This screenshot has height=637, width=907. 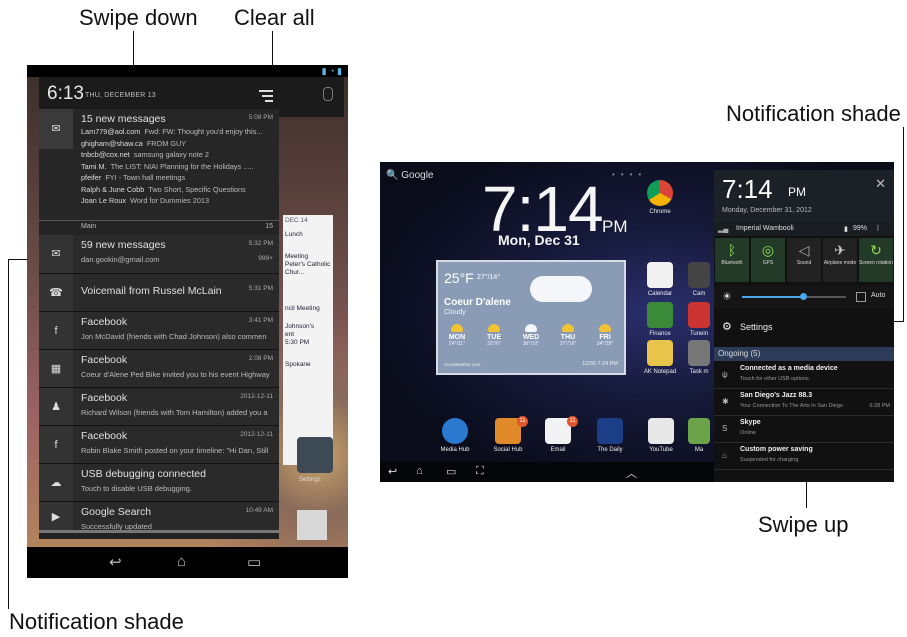 I want to click on notepad-app: AK Notepad, so click(x=660, y=357).